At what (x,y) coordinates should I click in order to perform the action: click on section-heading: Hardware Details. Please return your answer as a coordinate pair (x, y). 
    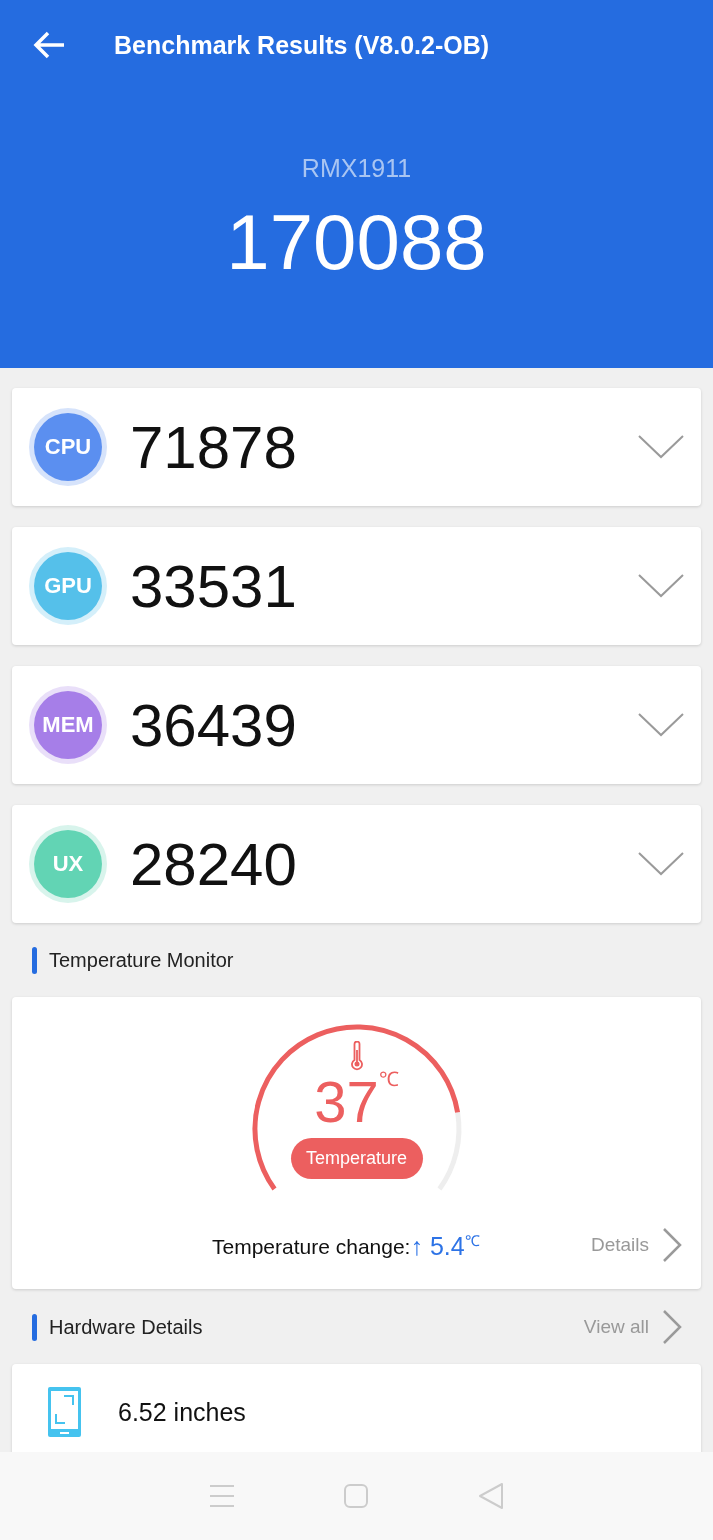
    Looking at the image, I should click on (126, 1327).